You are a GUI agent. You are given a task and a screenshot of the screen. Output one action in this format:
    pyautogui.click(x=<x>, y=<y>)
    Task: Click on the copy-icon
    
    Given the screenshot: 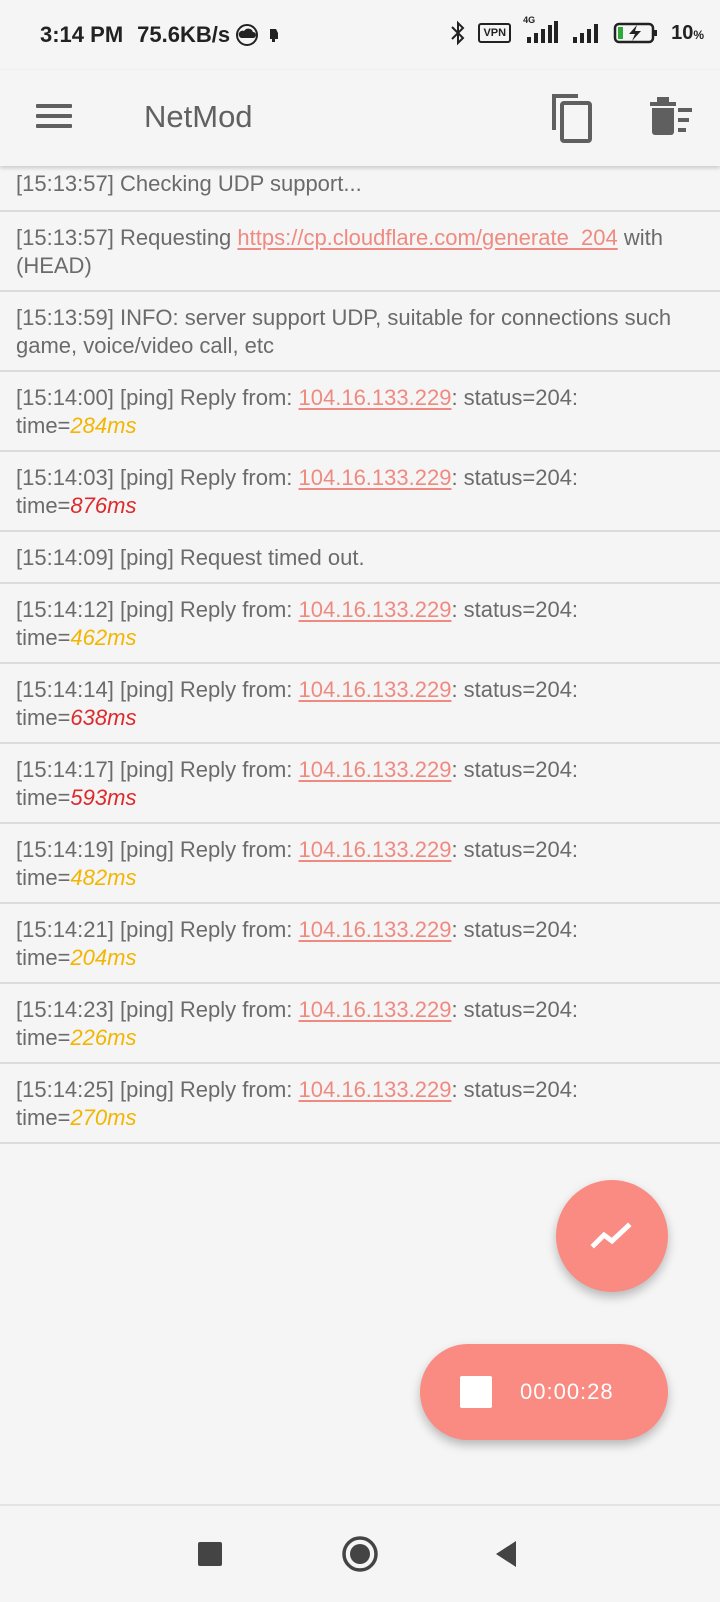 What is the action you would take?
    pyautogui.click(x=572, y=118)
    